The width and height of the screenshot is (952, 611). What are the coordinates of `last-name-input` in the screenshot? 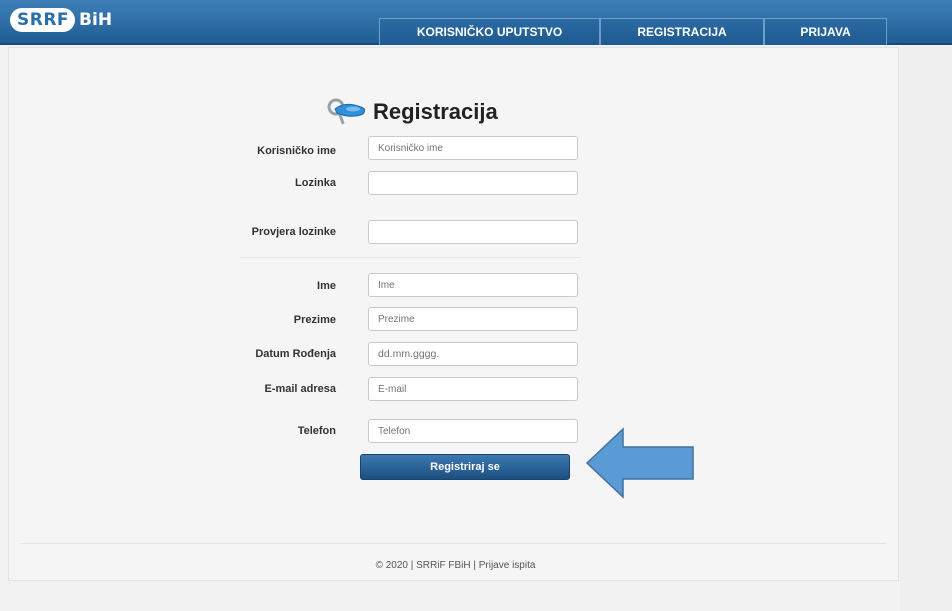 It's located at (473, 319).